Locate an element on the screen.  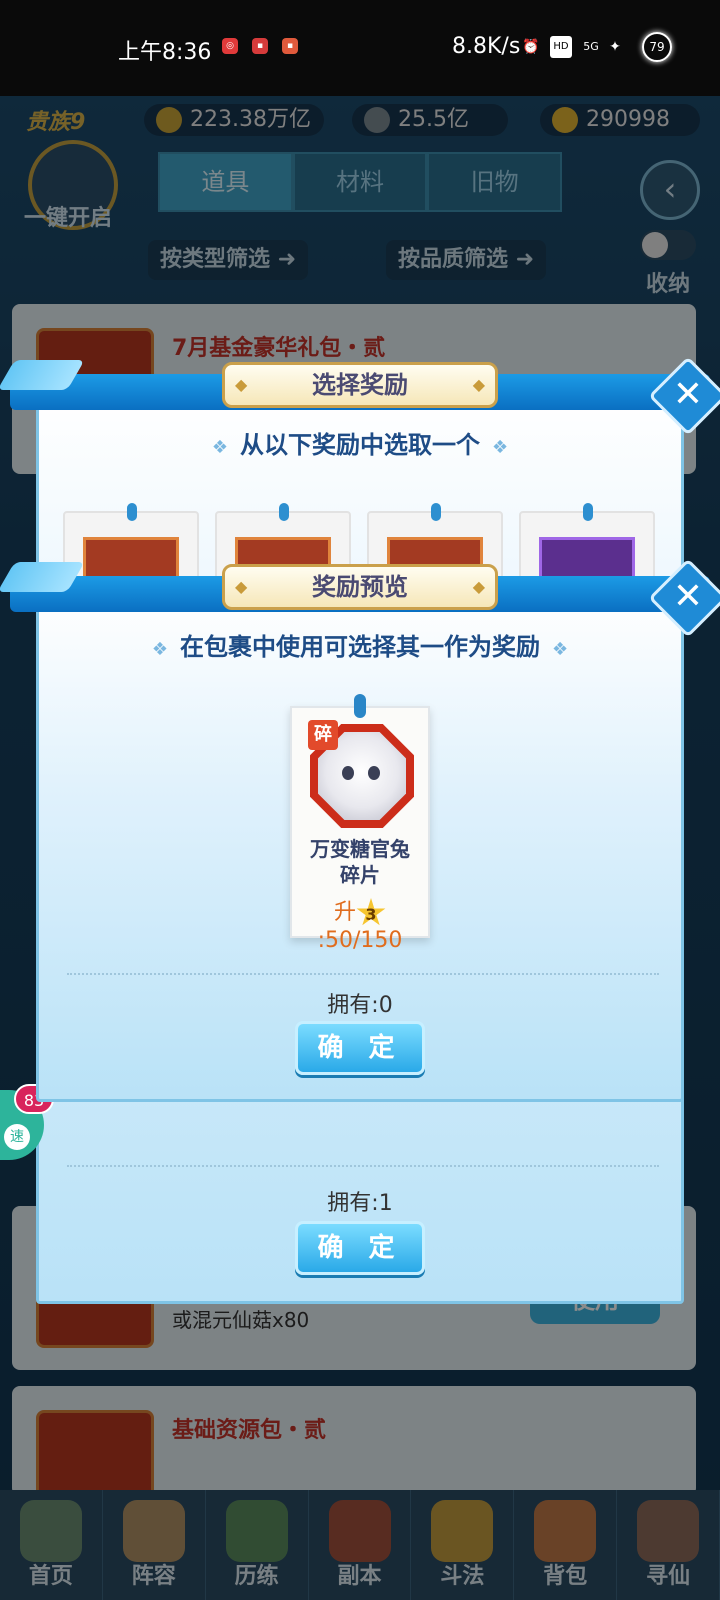
battery-indicator: 79 is located at coordinates (657, 47).